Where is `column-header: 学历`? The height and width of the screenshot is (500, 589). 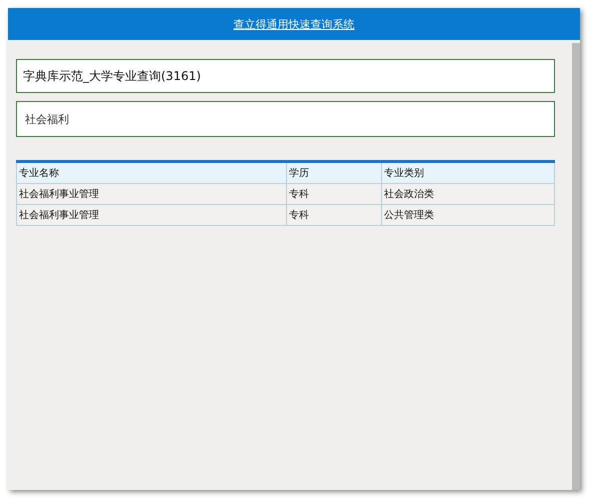 column-header: 学历 is located at coordinates (334, 173).